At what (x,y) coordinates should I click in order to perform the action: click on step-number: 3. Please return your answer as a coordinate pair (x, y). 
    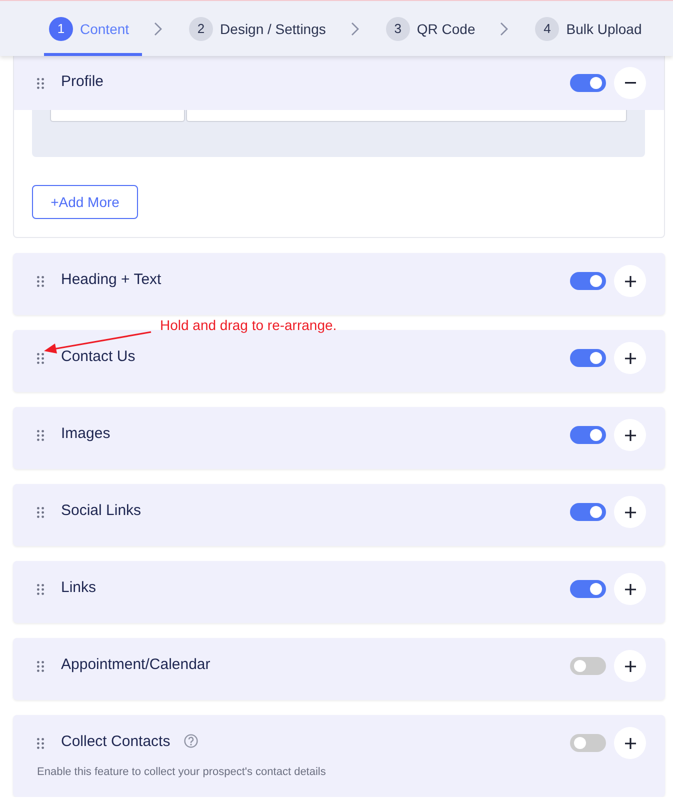
    Looking at the image, I should click on (398, 28).